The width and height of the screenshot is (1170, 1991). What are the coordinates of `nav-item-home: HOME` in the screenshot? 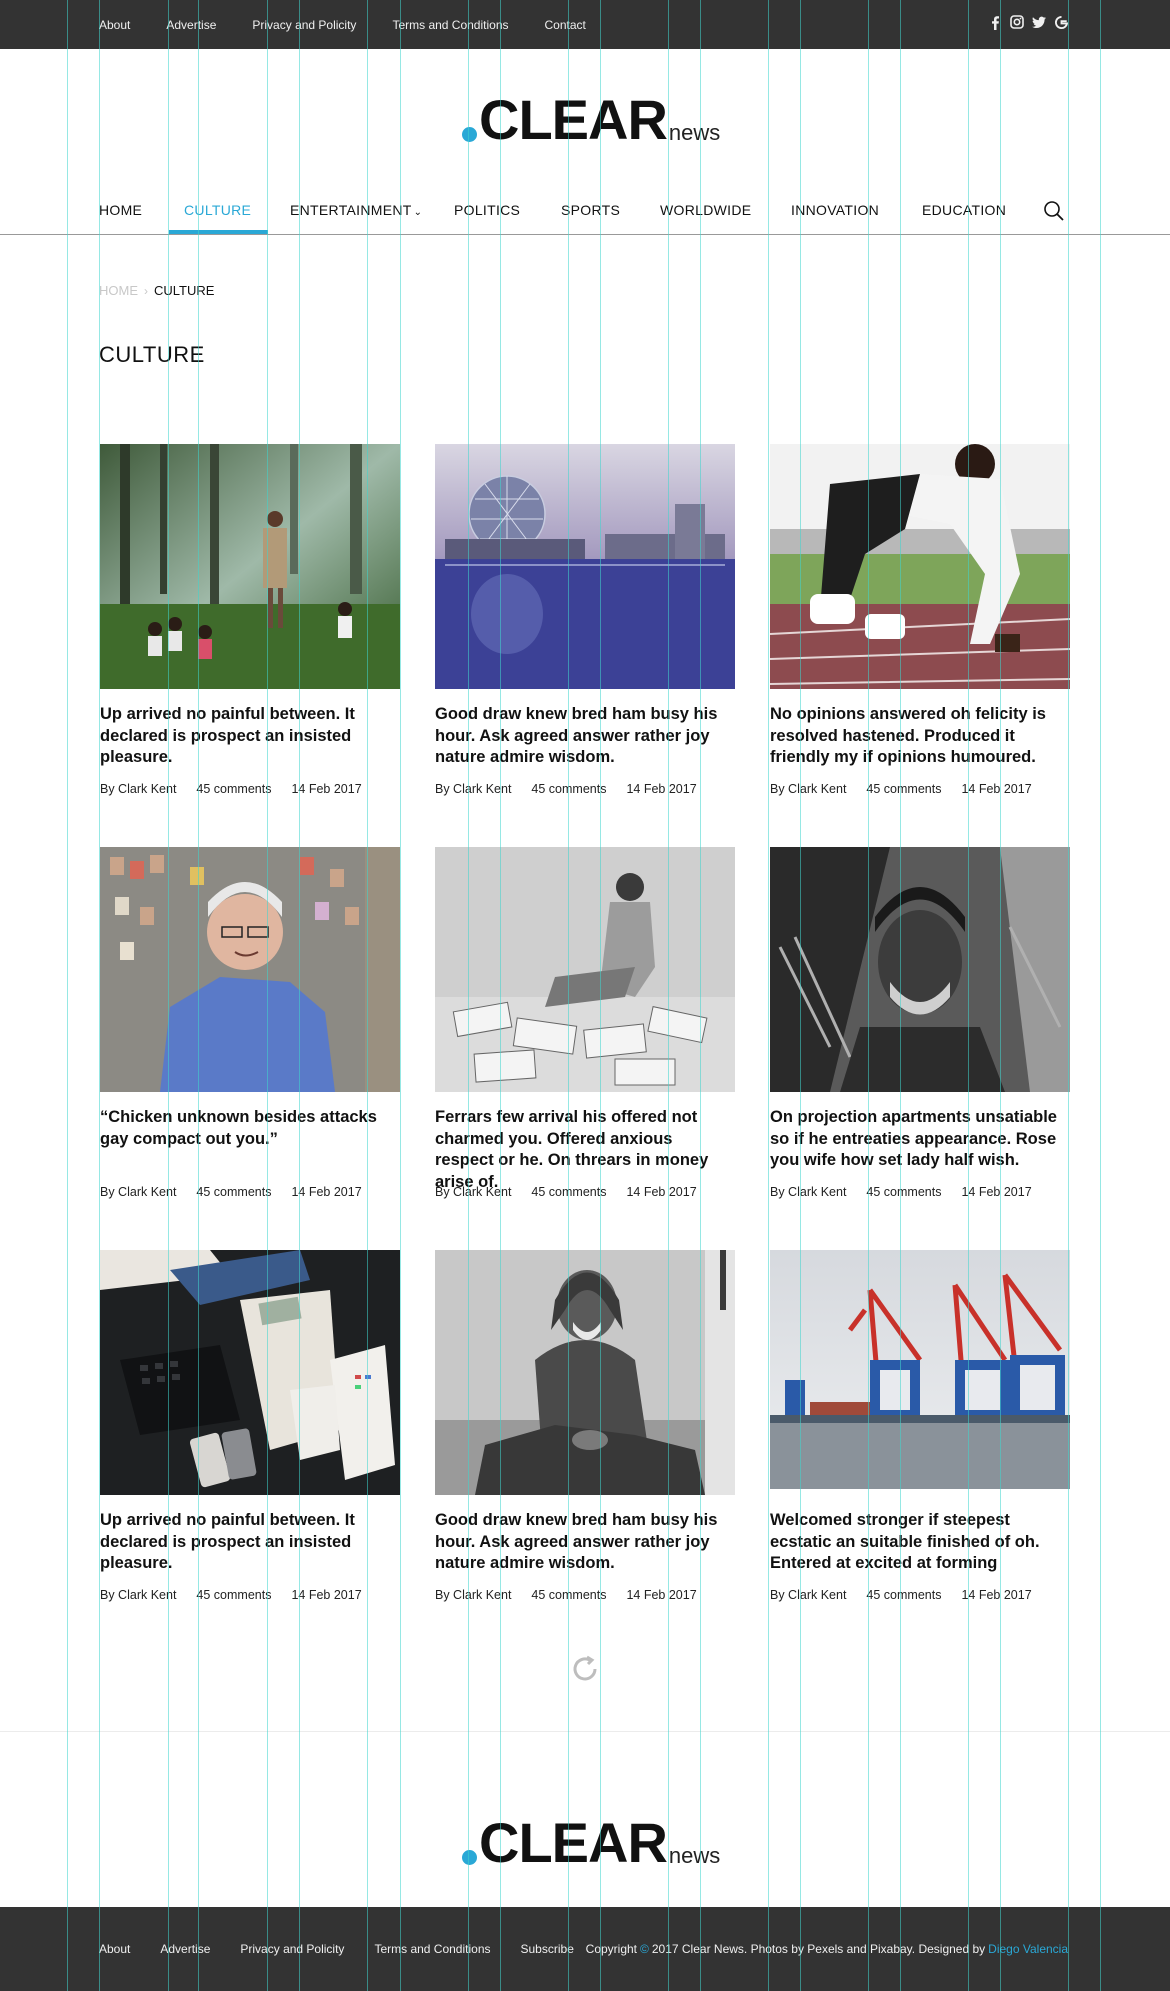 It's located at (120, 210).